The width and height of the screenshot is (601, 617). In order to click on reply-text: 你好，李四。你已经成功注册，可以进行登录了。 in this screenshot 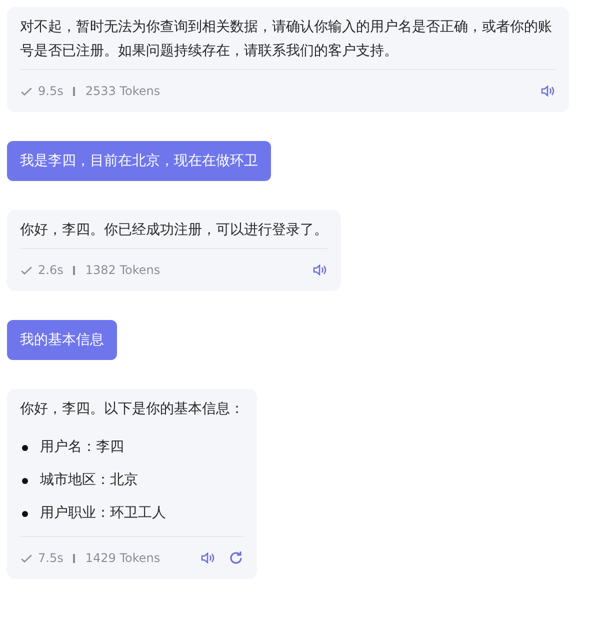, I will do `click(174, 230)`.